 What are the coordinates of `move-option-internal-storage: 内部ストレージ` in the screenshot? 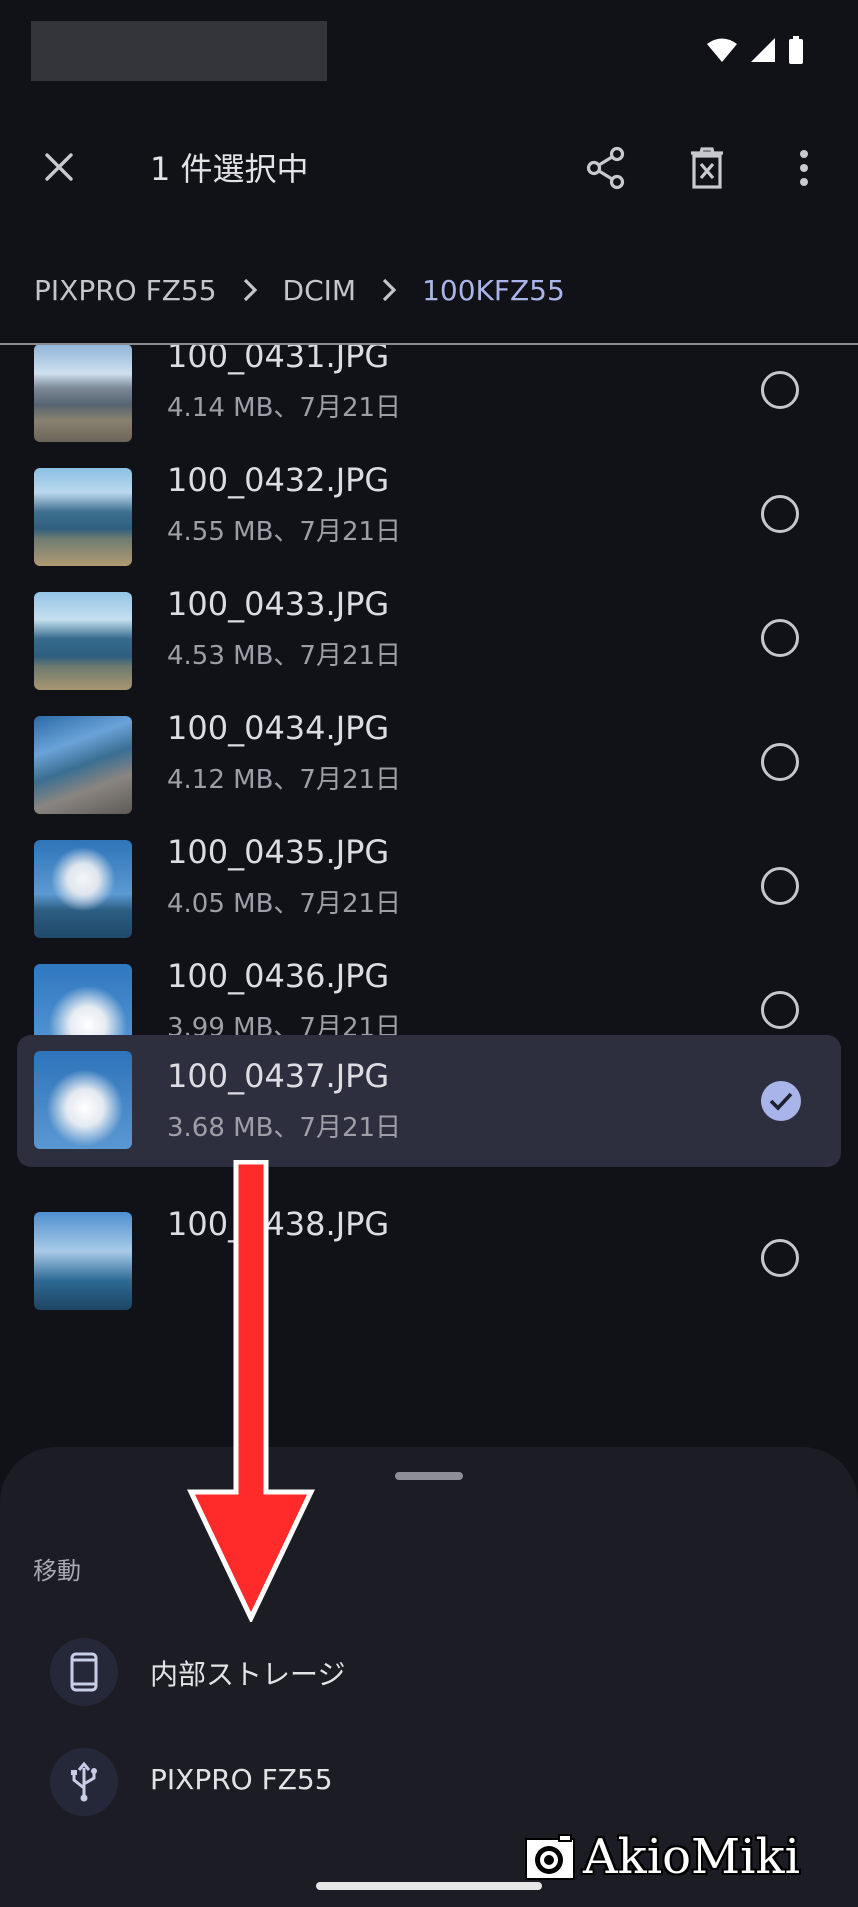 It's located at (429, 1672).